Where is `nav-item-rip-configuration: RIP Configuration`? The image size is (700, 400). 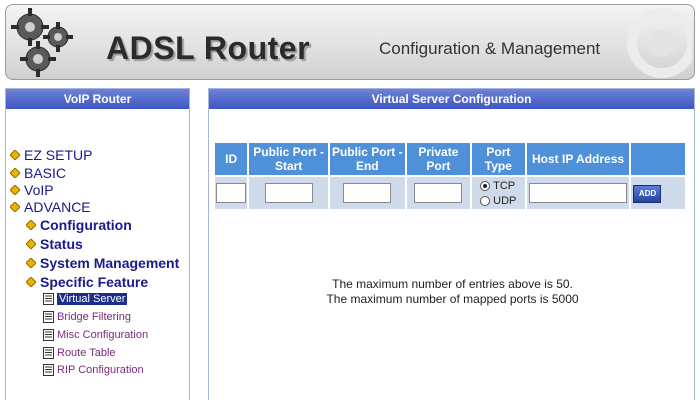
nav-item-rip-configuration: RIP Configuration is located at coordinates (93, 370).